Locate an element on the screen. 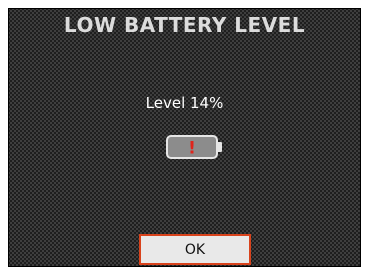 This screenshot has height=274, width=371. ok-button: OK is located at coordinates (195, 249).